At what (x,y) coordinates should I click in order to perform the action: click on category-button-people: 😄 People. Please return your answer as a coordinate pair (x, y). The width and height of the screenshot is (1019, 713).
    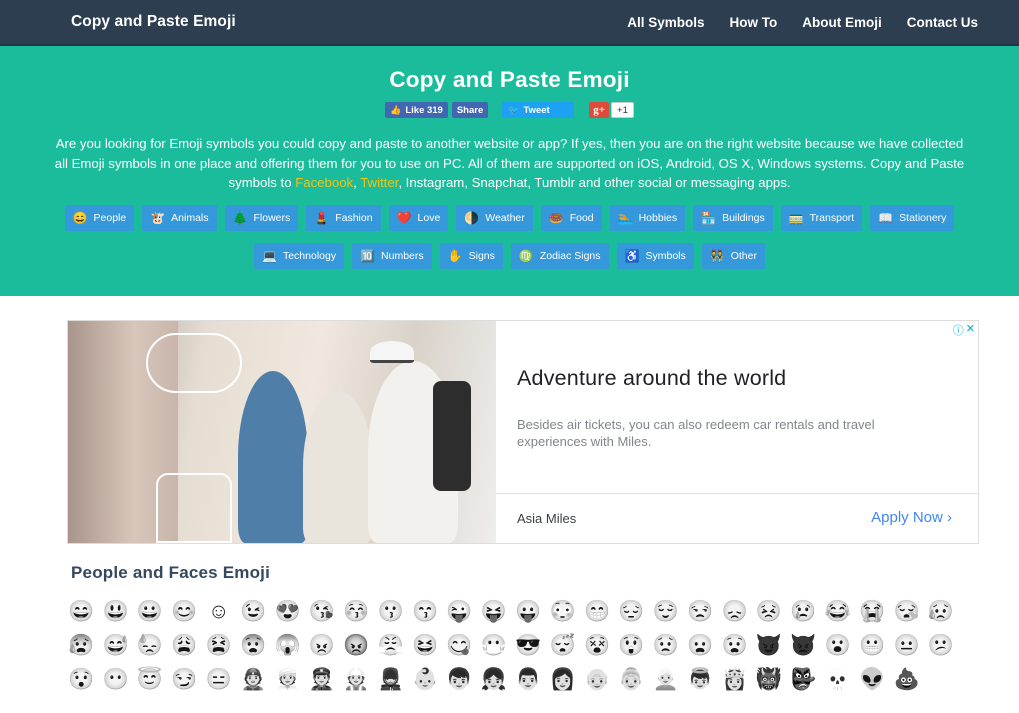
    Looking at the image, I should click on (99, 217).